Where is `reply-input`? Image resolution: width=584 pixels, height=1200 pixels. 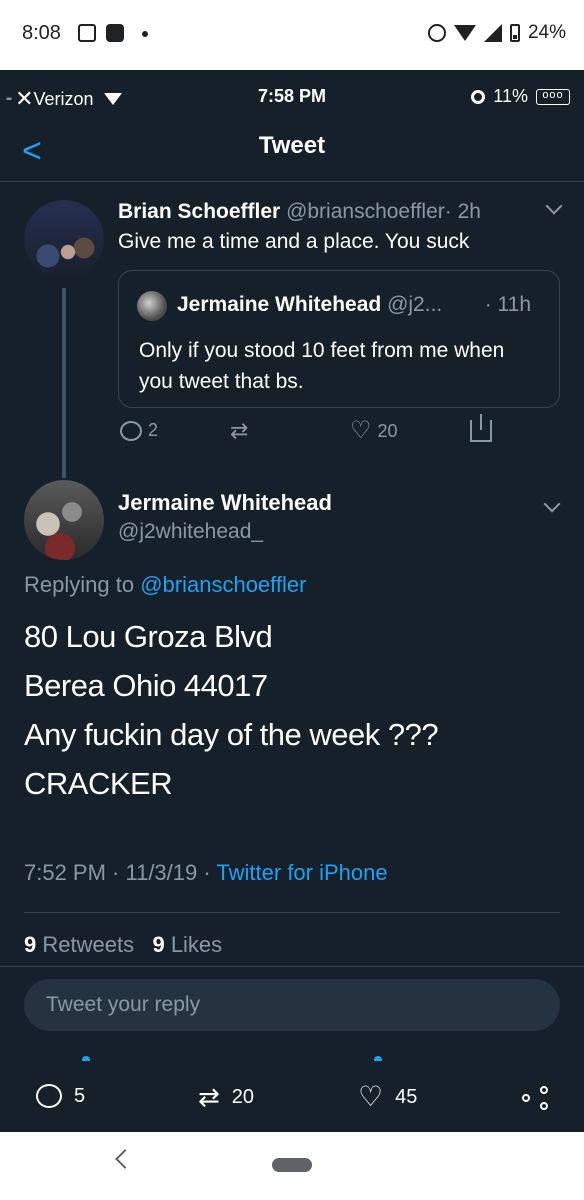 reply-input is located at coordinates (292, 1005).